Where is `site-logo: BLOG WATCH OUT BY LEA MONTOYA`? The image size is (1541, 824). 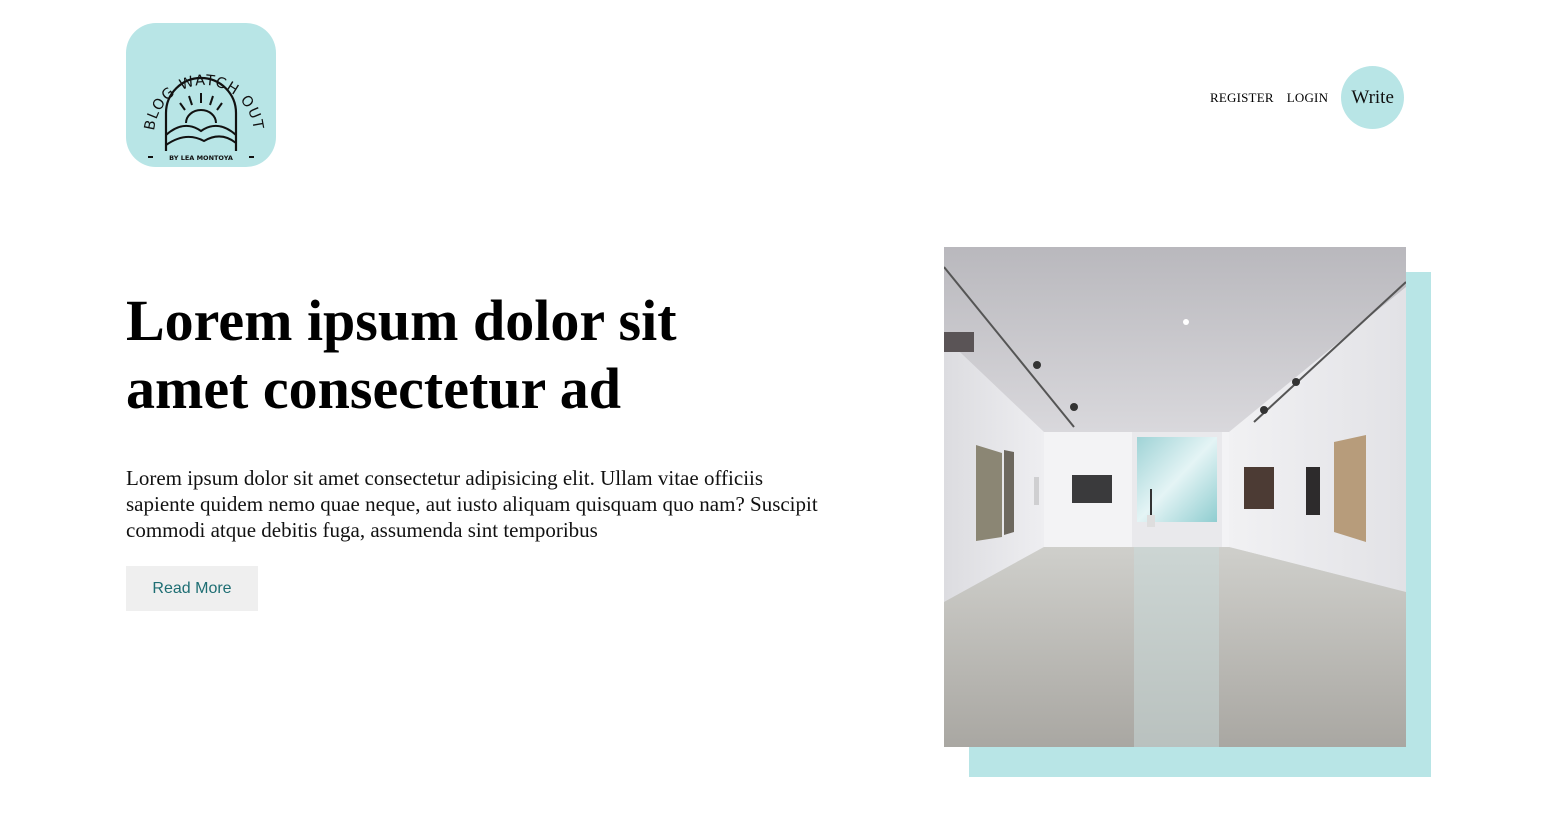
site-logo: BLOG WATCH OUT BY LEA MONTOYA is located at coordinates (201, 95).